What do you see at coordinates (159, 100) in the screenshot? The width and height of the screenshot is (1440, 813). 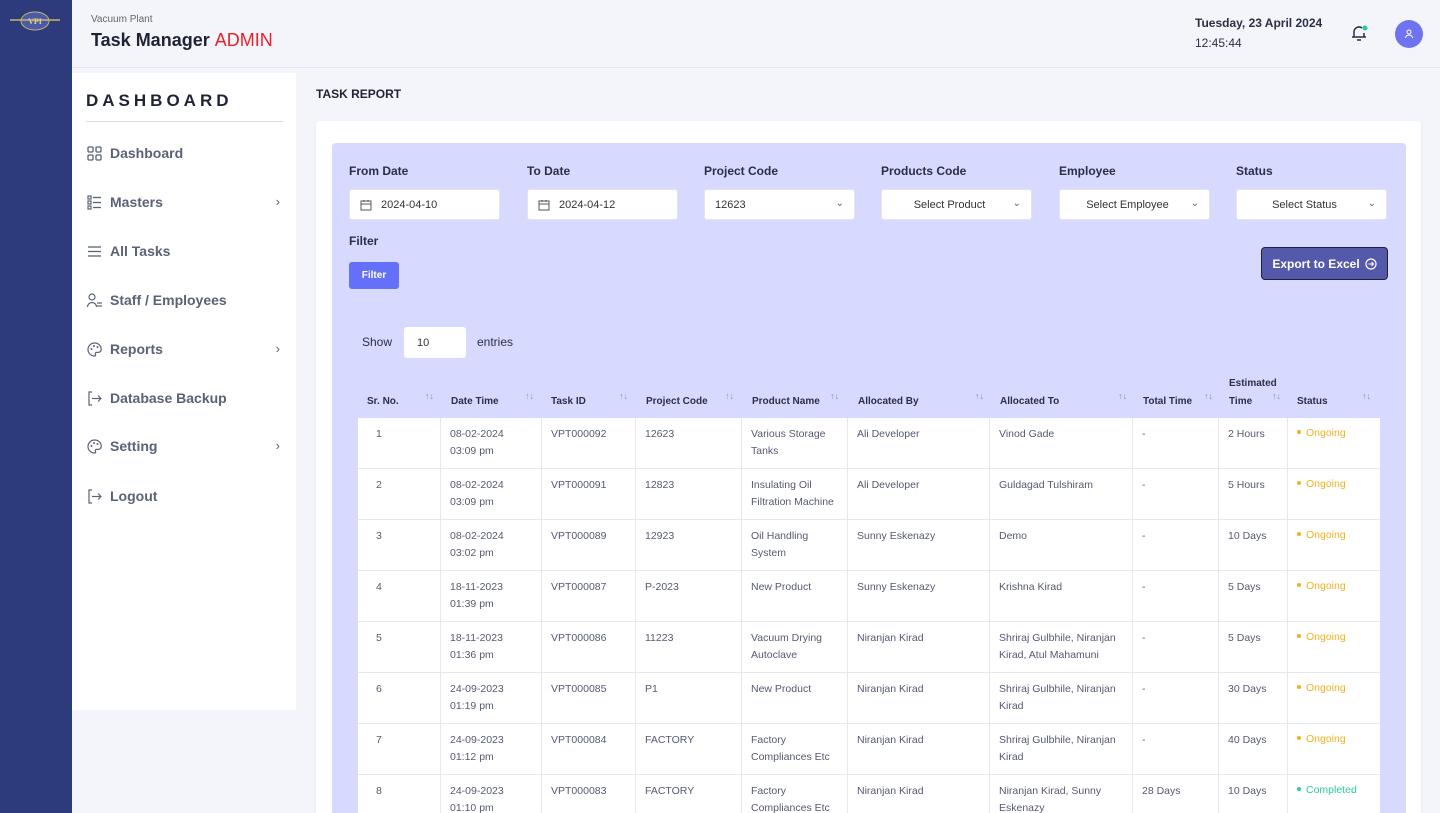 I see `sidebar-title: DASHBOARD` at bounding box center [159, 100].